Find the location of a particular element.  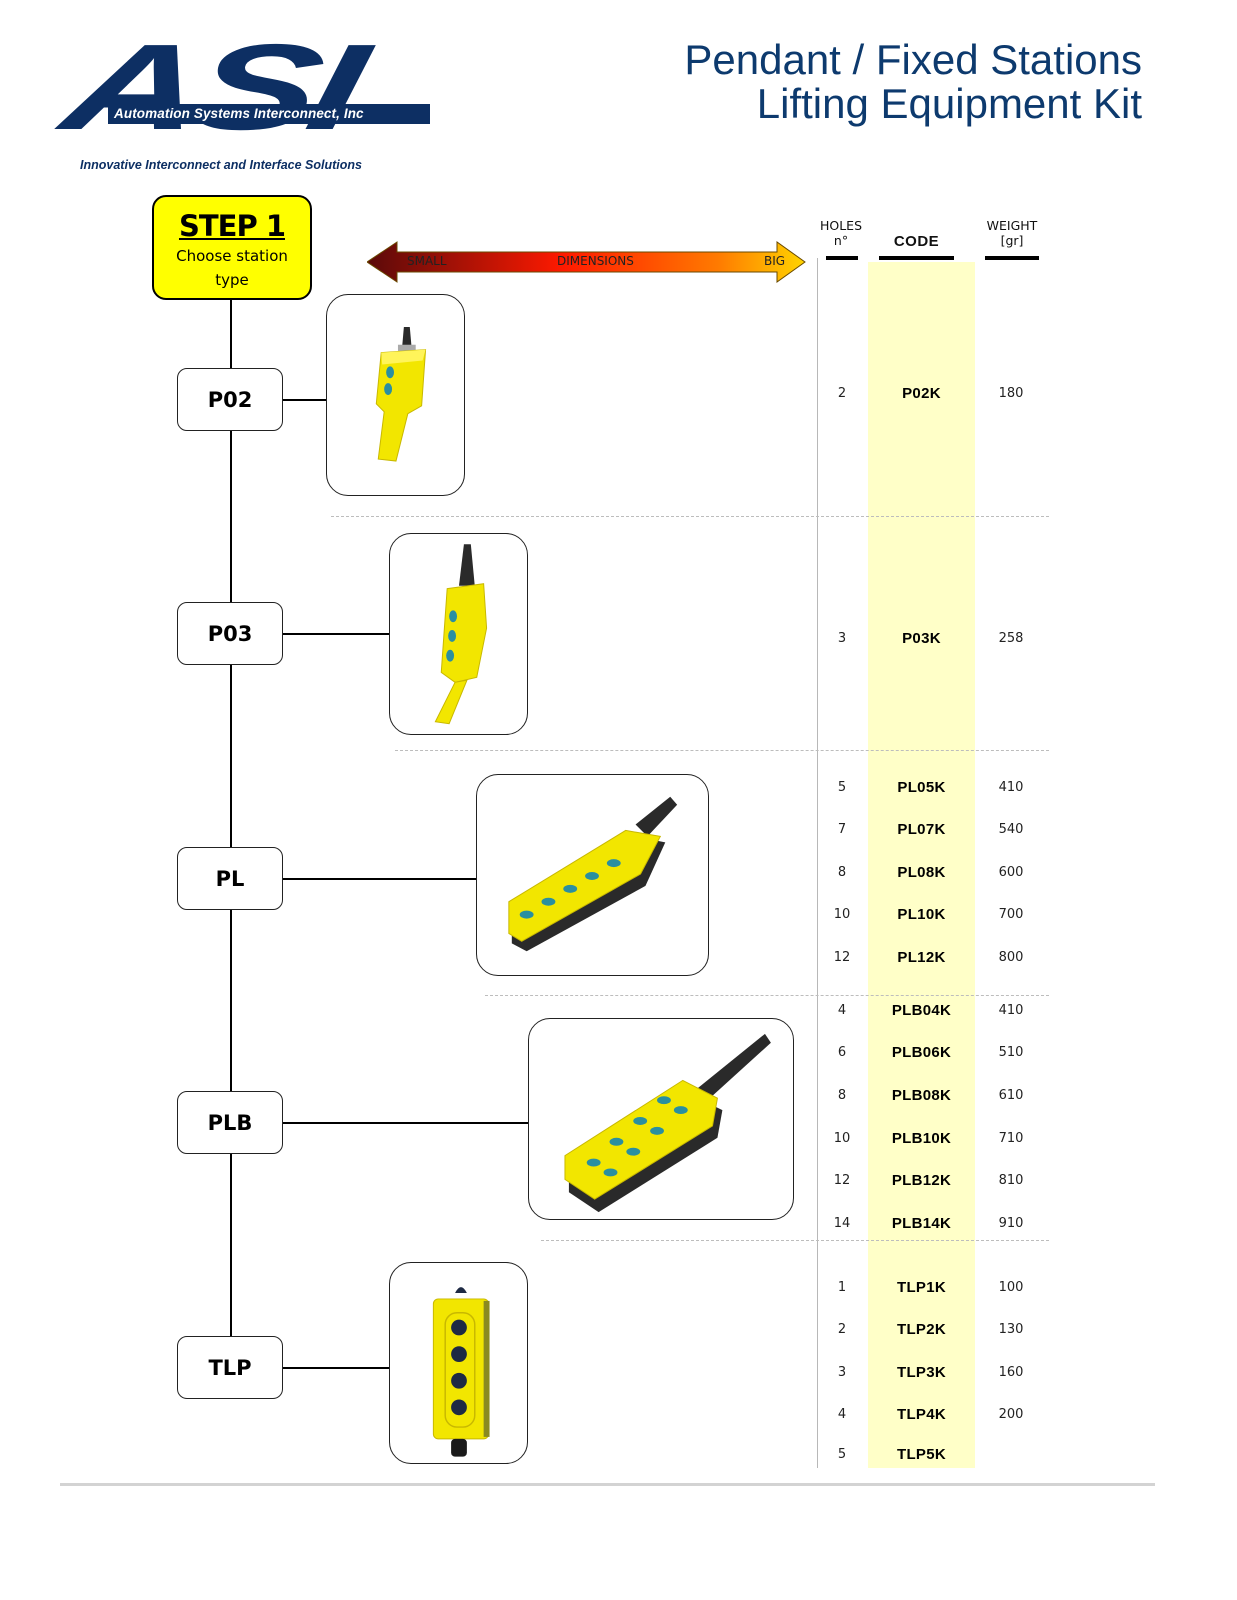

station-type-tlp: TLP is located at coordinates (230, 1367).